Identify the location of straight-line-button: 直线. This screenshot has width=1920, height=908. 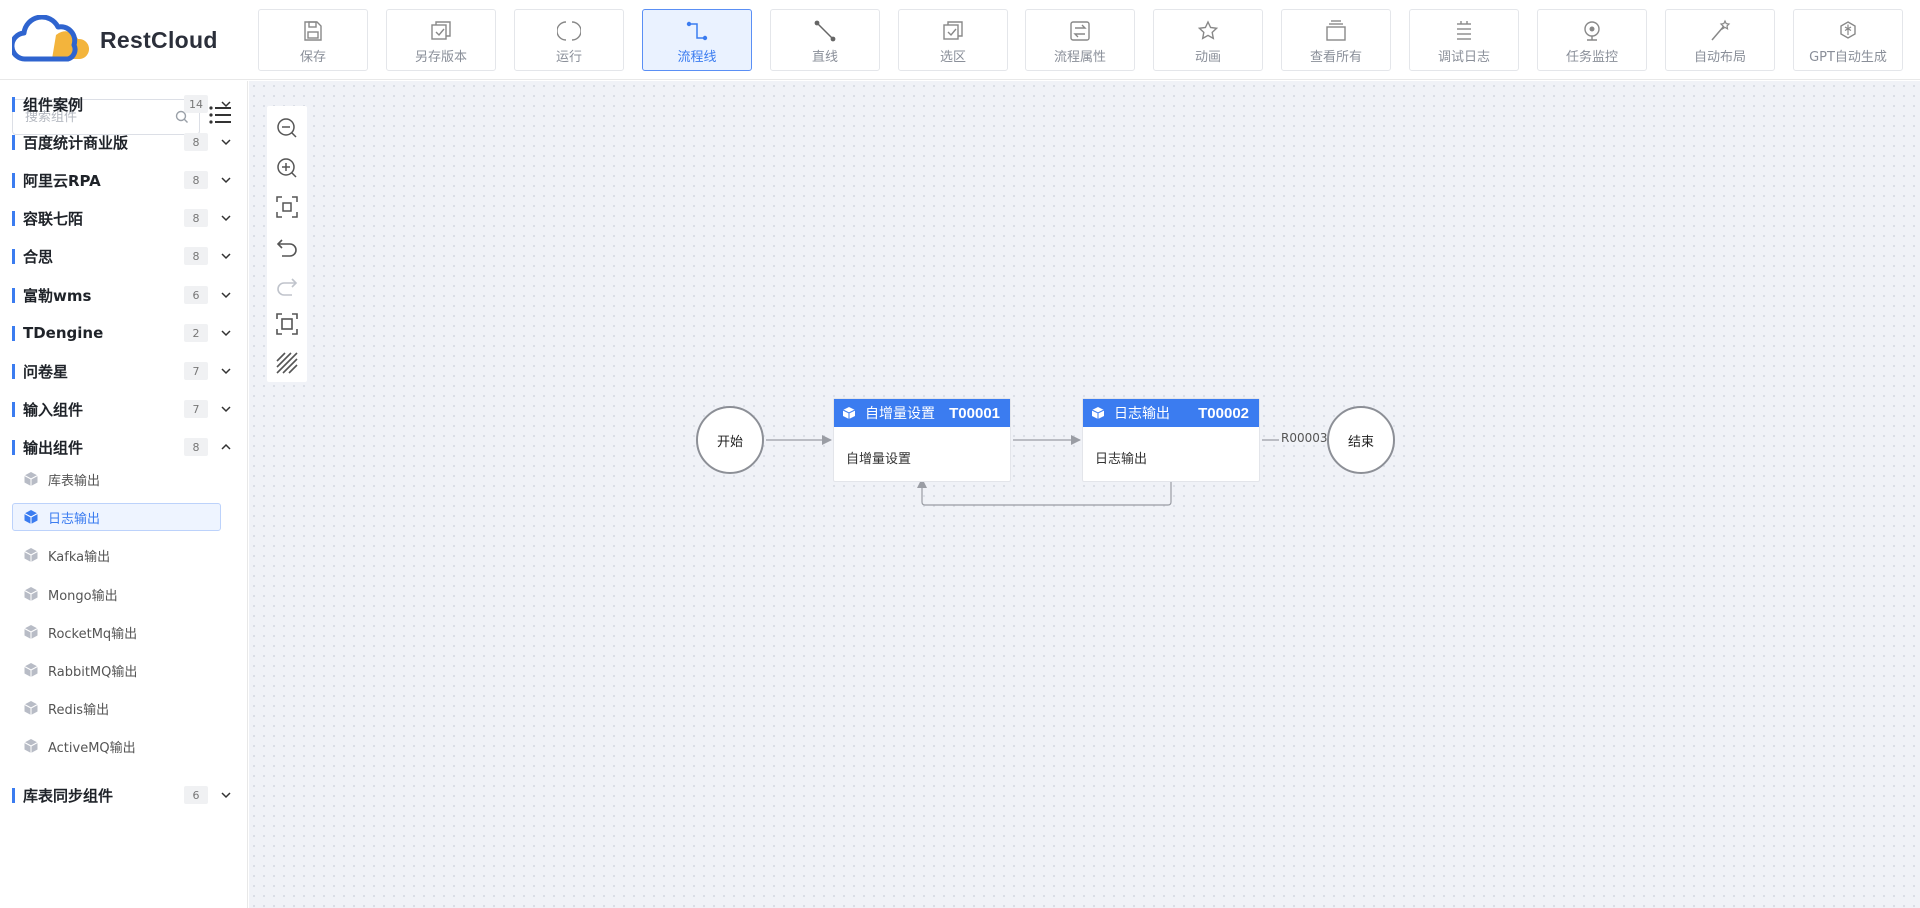
(825, 40).